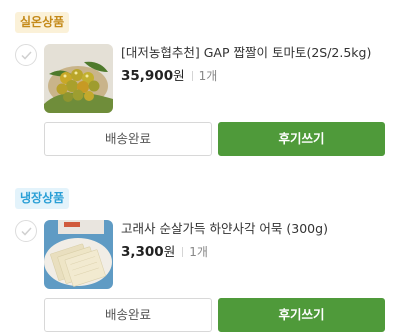 The width and height of the screenshot is (400, 333). Describe the element at coordinates (147, 76) in the screenshot. I see `product-price: 35,900` at that location.